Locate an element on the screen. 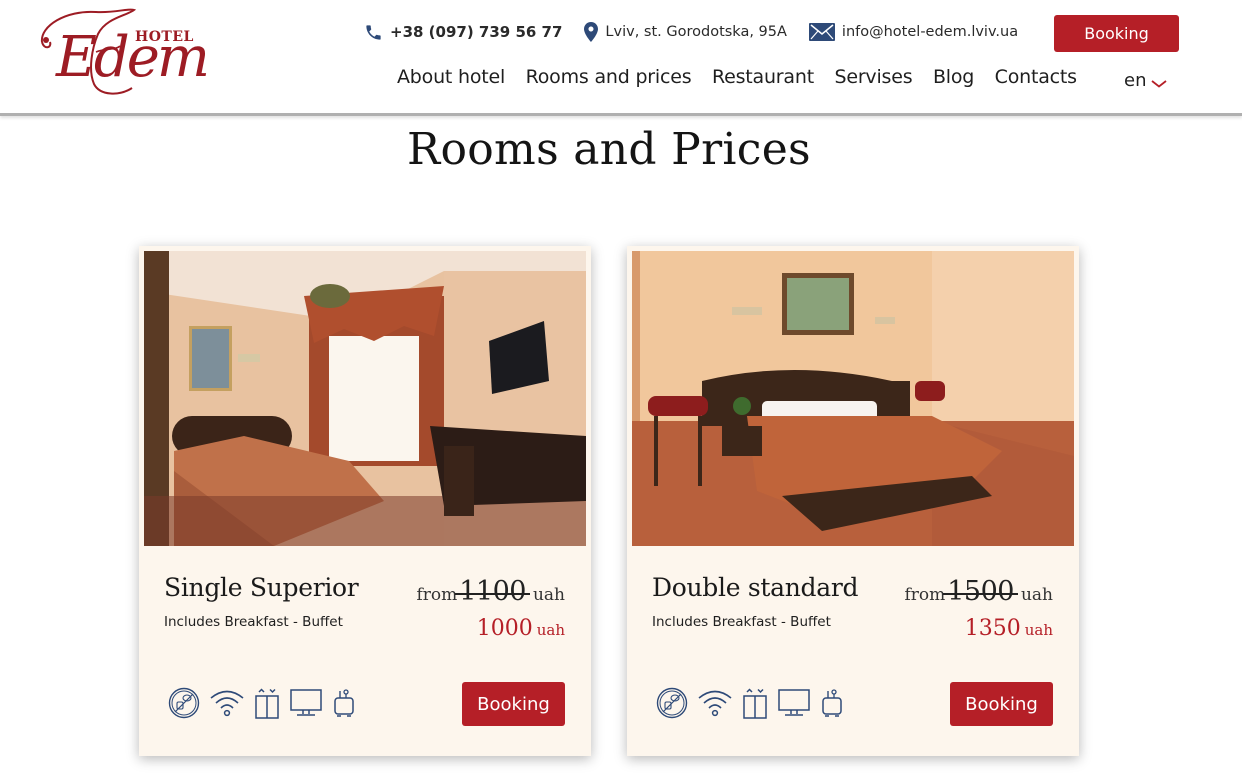 This screenshot has width=1242, height=774. nav-rooms-and-prices: Rooms and prices is located at coordinates (609, 77).